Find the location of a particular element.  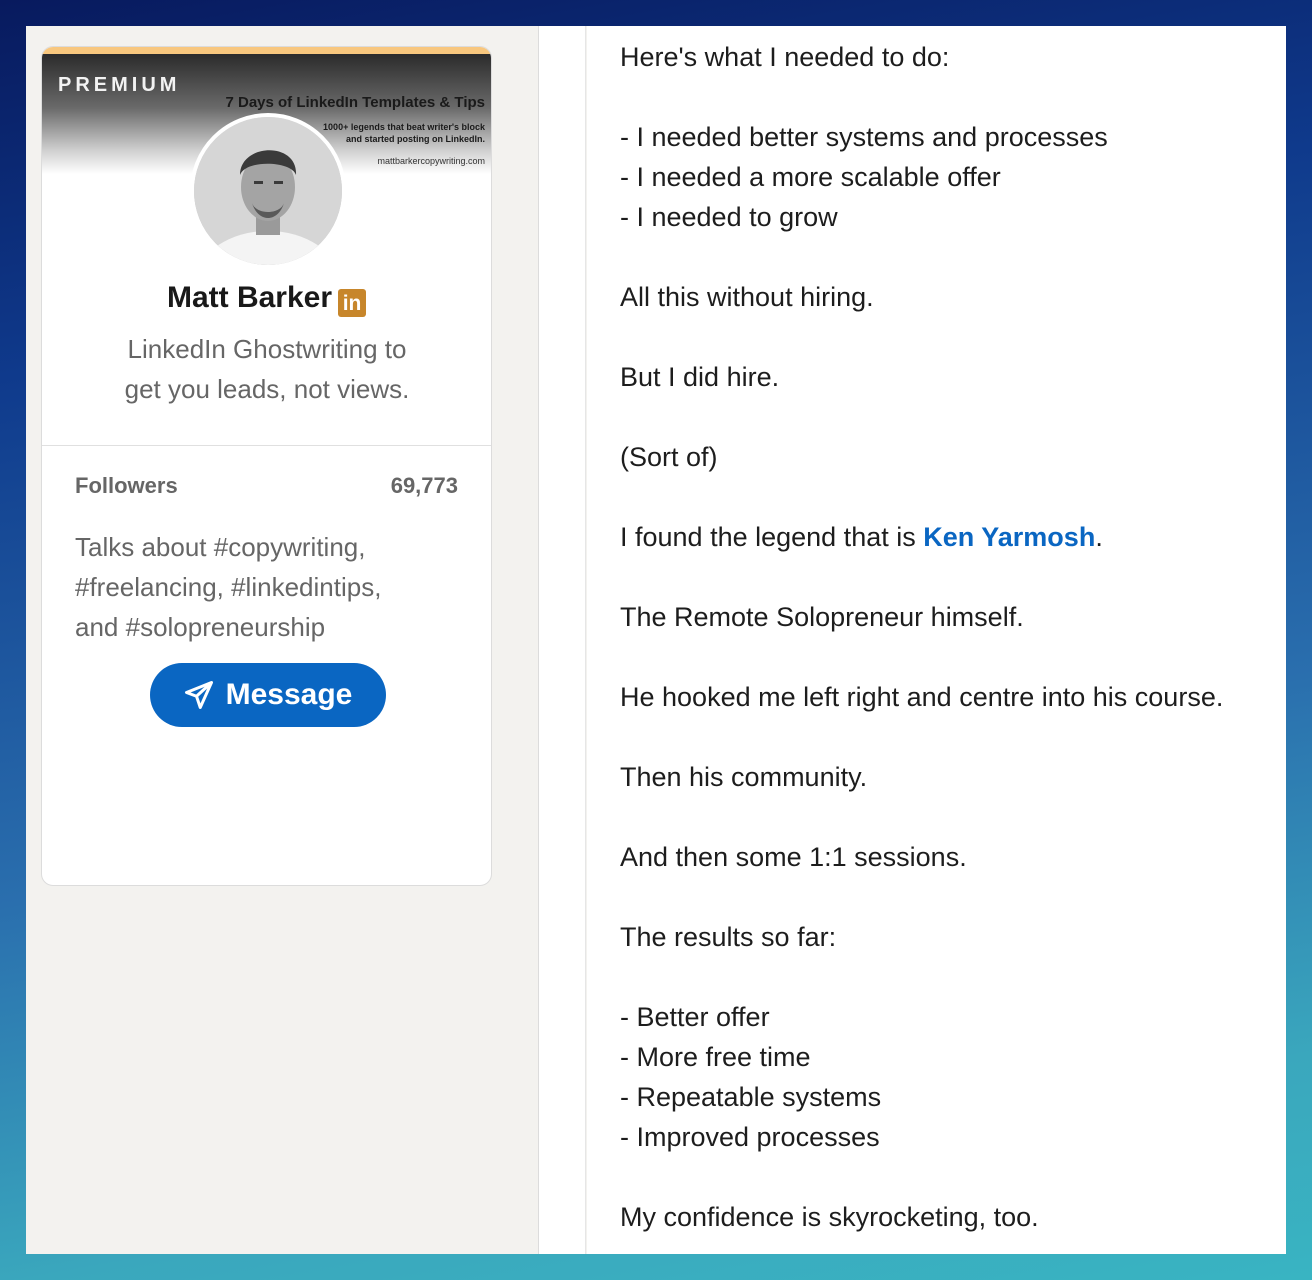

post-line: - I needed to grow is located at coordinates (729, 217).